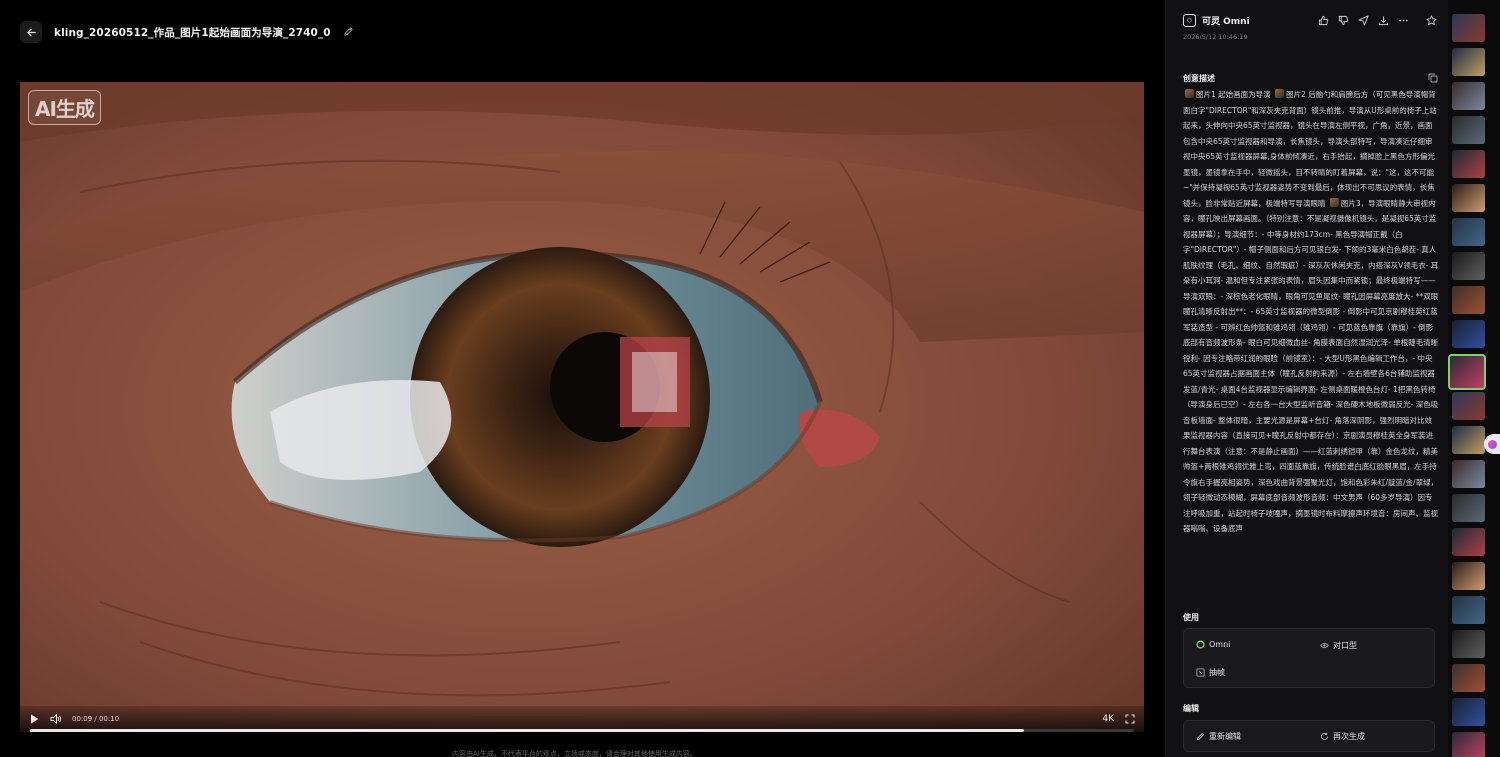 The height and width of the screenshot is (757, 1500). I want to click on image-ref-label: 图片2, so click(1296, 94).